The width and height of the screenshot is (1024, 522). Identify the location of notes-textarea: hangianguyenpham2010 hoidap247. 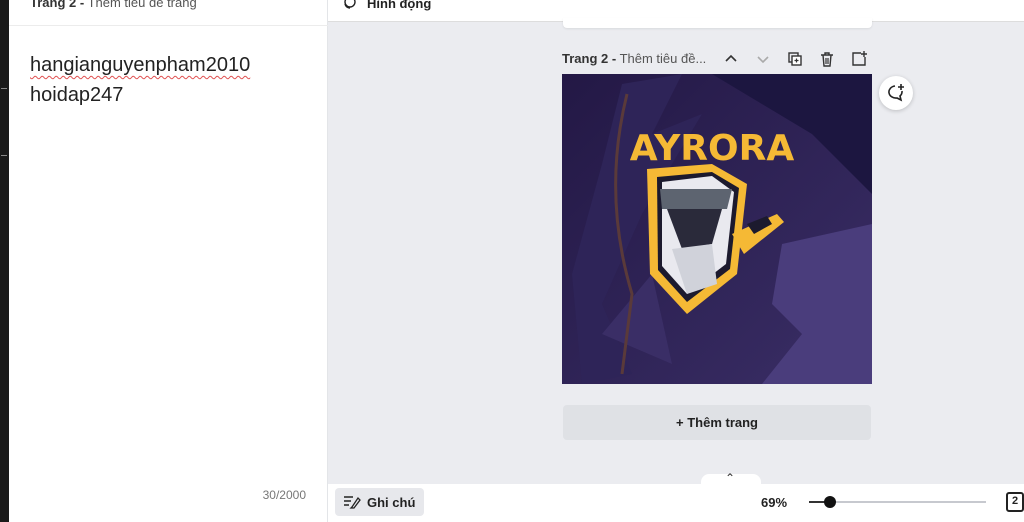
(140, 80).